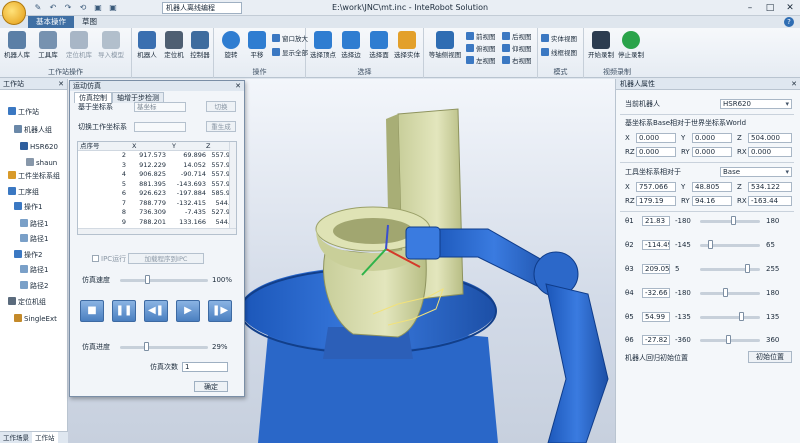 The width and height of the screenshot is (800, 443). Describe the element at coordinates (53, 8) in the screenshot. I see `undo-icon: ↶` at that location.